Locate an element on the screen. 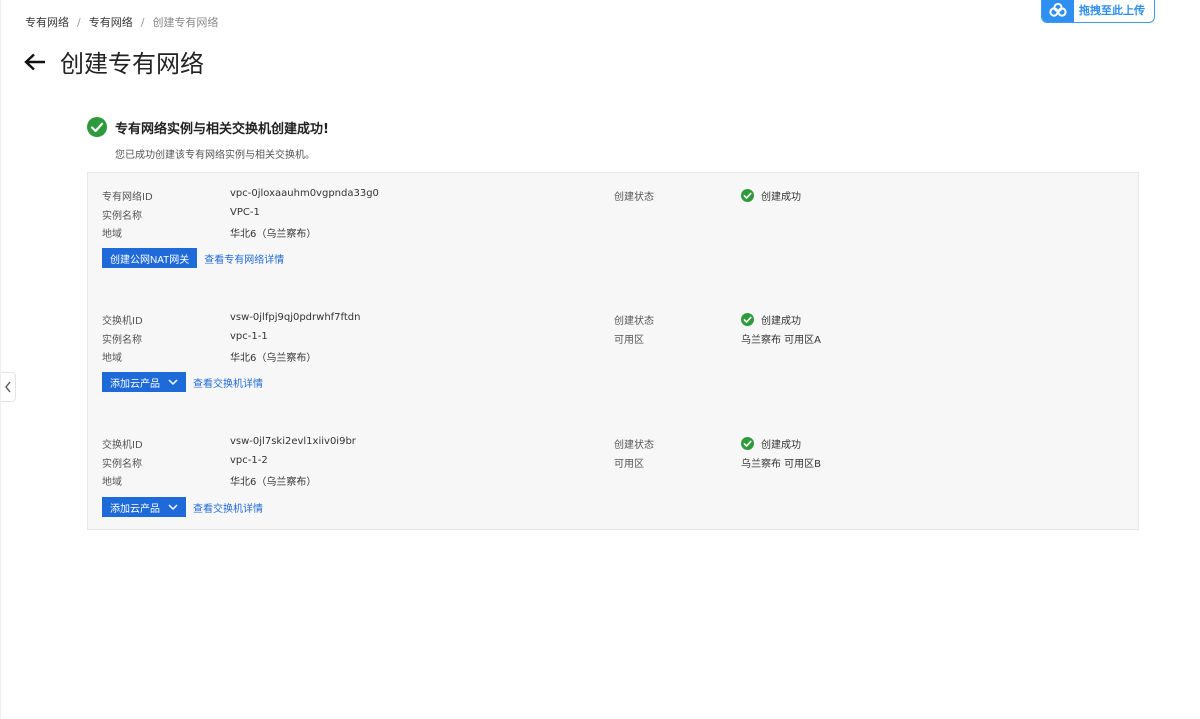 The width and height of the screenshot is (1200, 719). view-vpc-detail-link: 查看专有网络详情 is located at coordinates (244, 258).